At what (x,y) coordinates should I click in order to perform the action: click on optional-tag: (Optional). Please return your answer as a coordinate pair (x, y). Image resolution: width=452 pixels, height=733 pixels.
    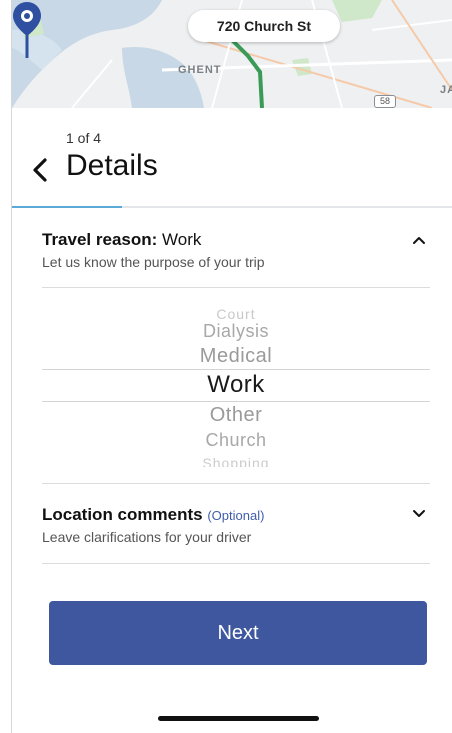
    Looking at the image, I should click on (236, 515).